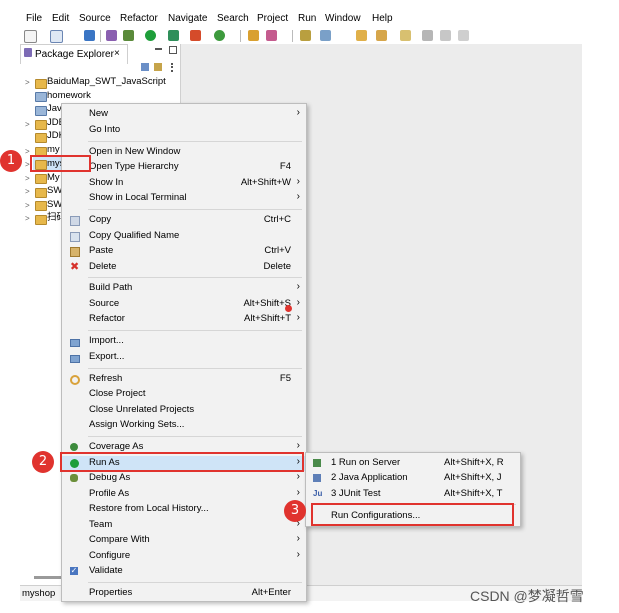 This screenshot has height=613, width=619. What do you see at coordinates (184, 319) in the screenshot?
I see `menu-item-refactor: Refactor Alt+Shift+T ›` at bounding box center [184, 319].